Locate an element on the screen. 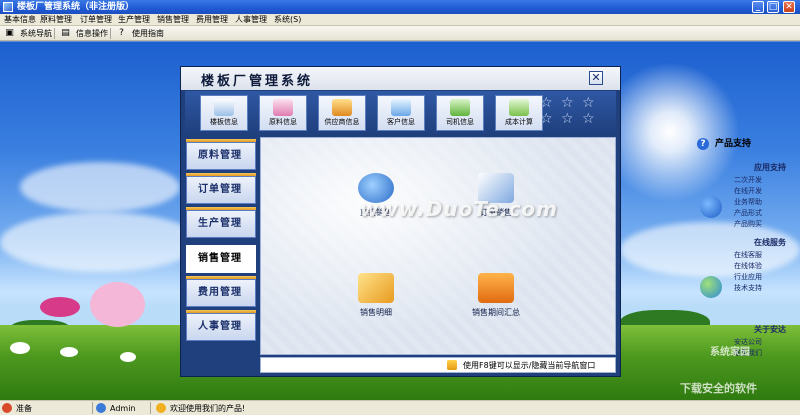 The image size is (800, 415). menu-bar: 基本信息 原料管理 订单管理 生产管理 销售管理 费用管理 人事管理 系统(S) is located at coordinates (400, 20).